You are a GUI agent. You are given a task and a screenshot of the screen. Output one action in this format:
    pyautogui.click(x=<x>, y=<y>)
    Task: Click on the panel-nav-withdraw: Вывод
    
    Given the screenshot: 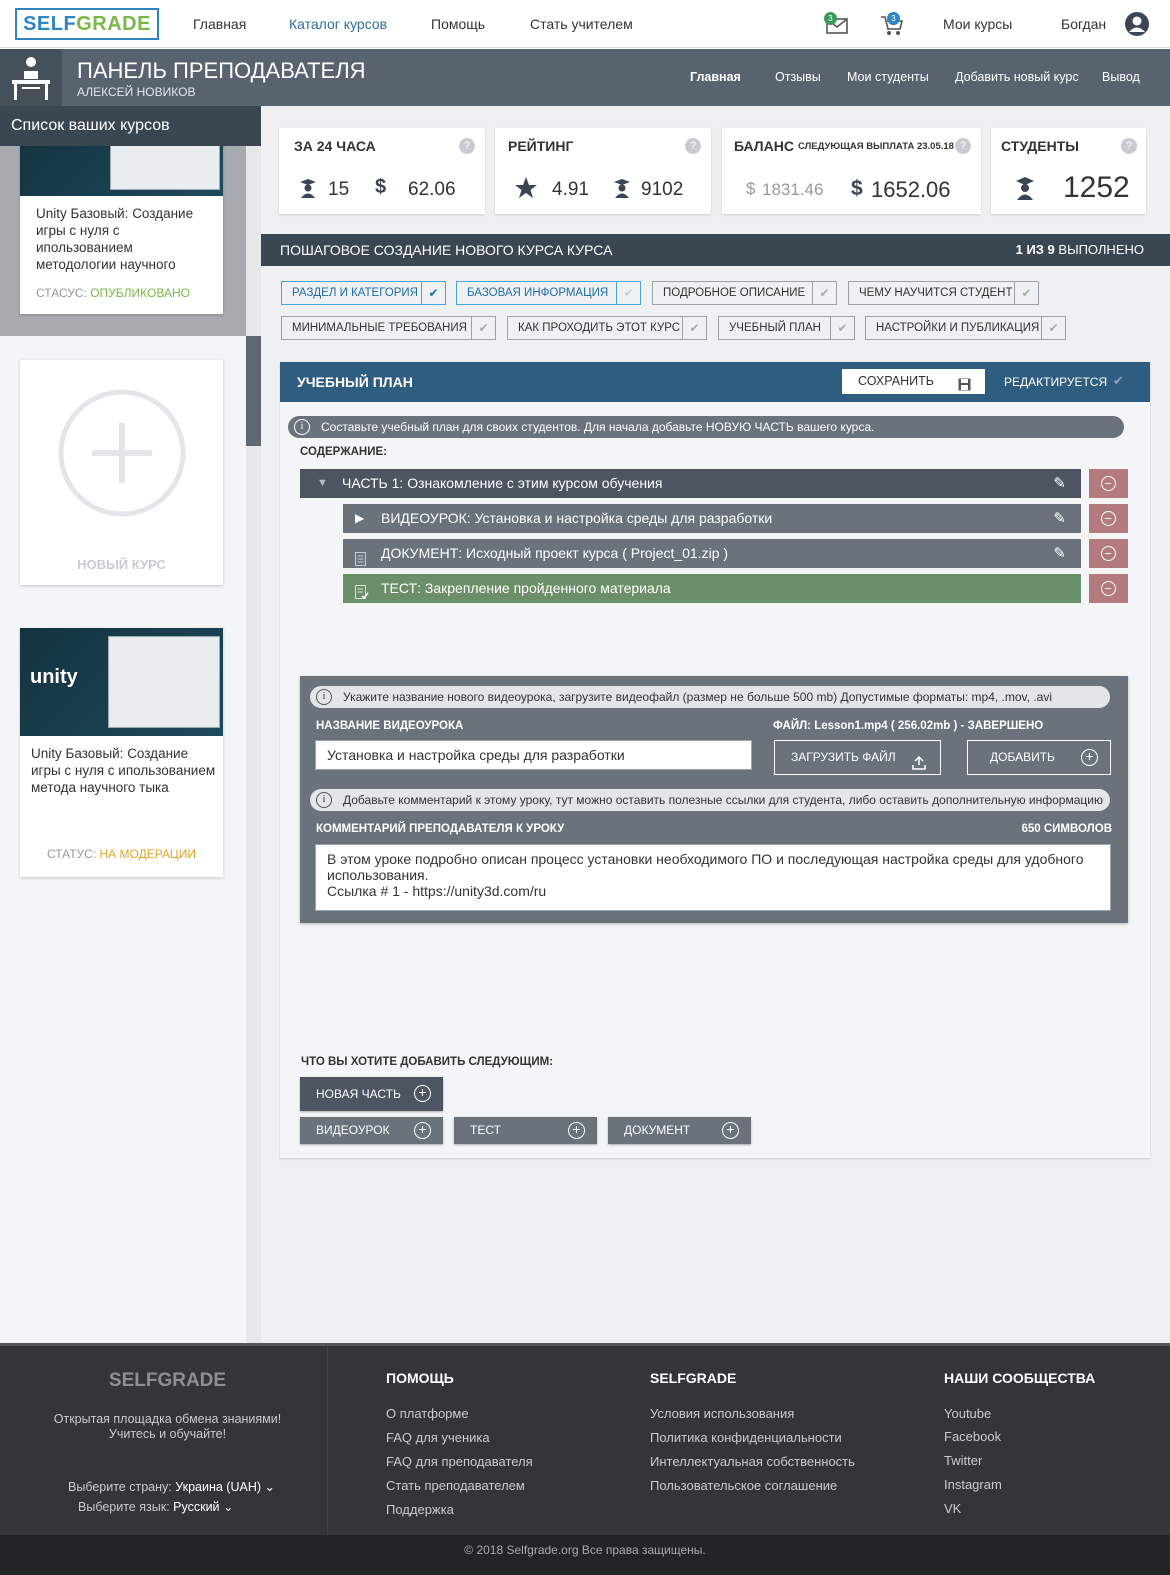 What is the action you would take?
    pyautogui.click(x=1121, y=77)
    